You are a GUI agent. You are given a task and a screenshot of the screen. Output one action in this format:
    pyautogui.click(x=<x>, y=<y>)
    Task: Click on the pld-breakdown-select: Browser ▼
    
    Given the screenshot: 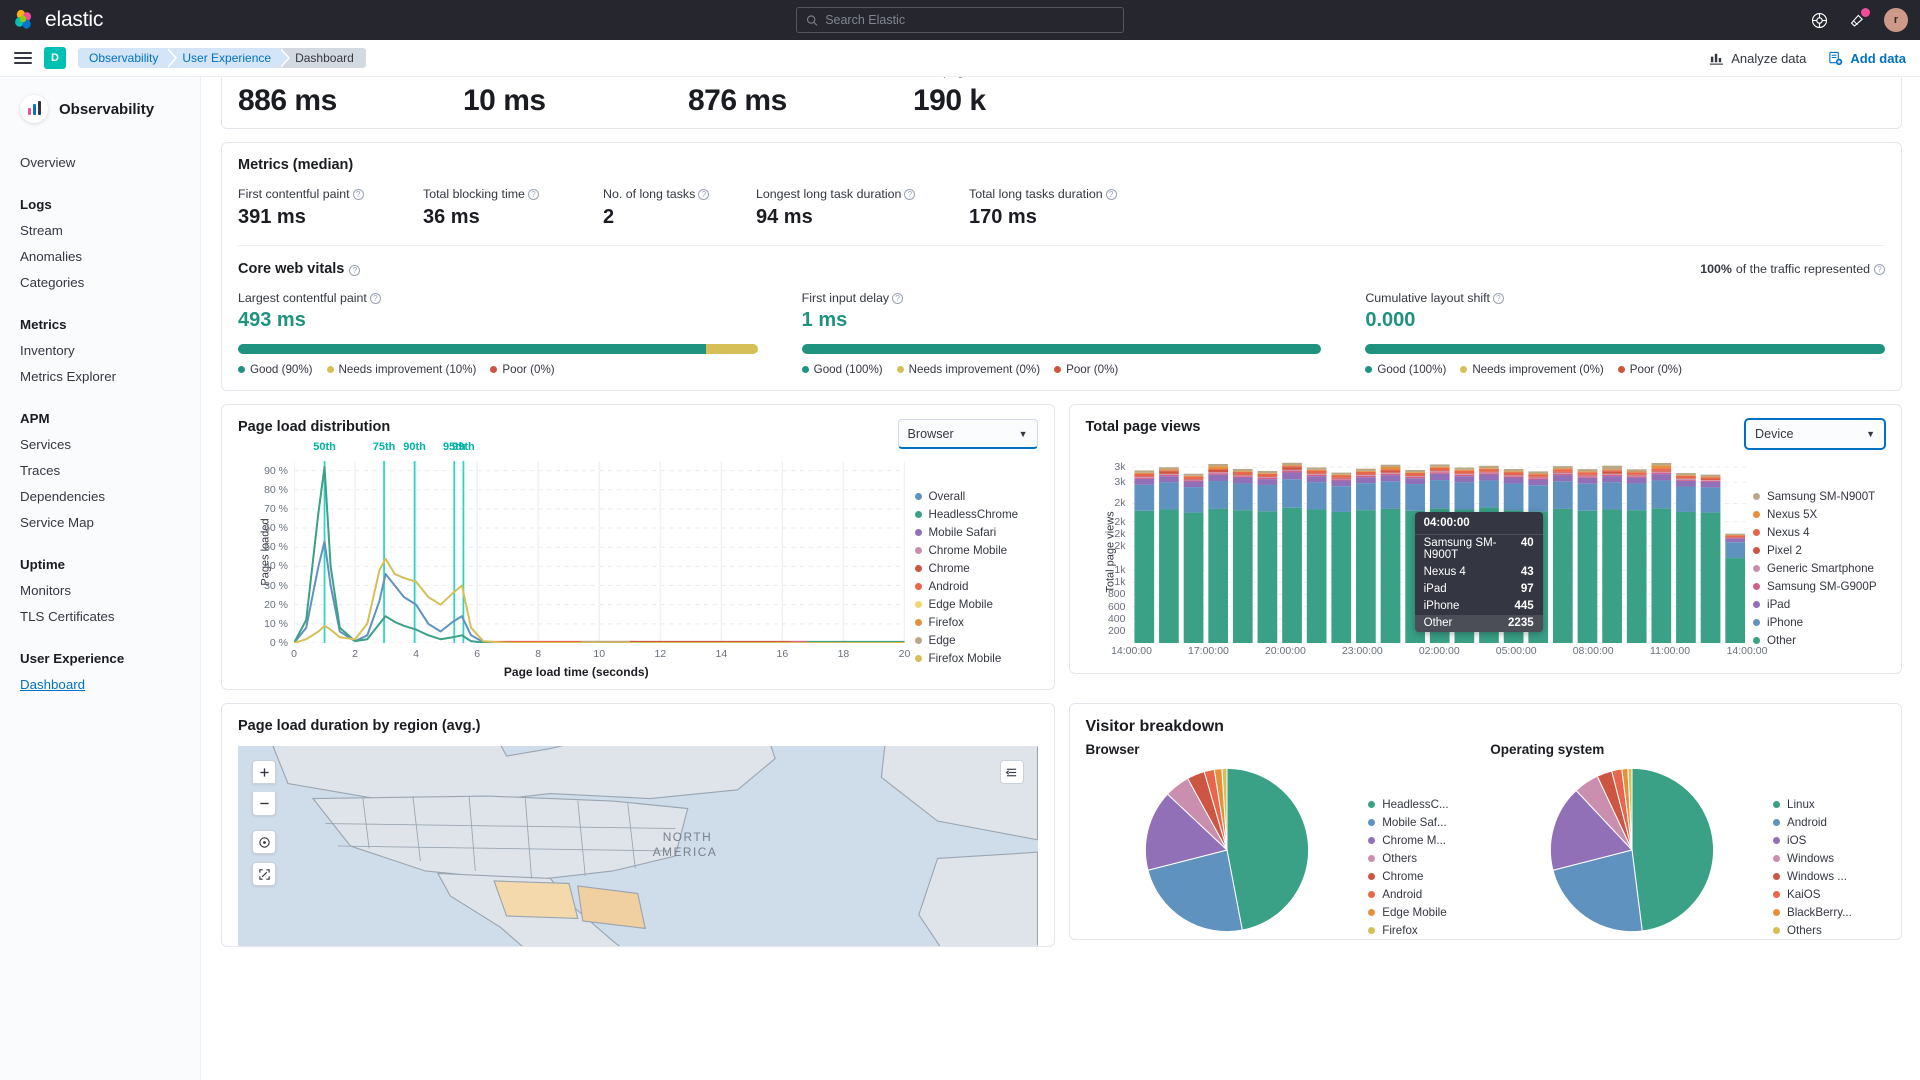 What is the action you would take?
    pyautogui.click(x=967, y=434)
    